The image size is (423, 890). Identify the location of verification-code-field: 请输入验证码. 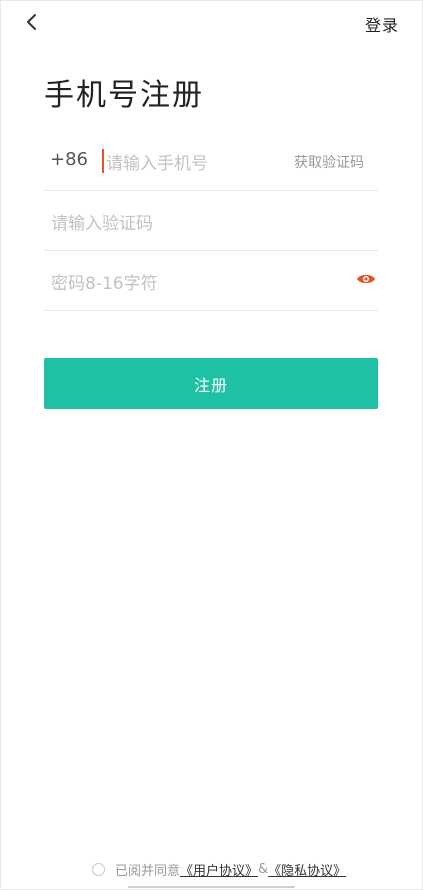
(211, 220).